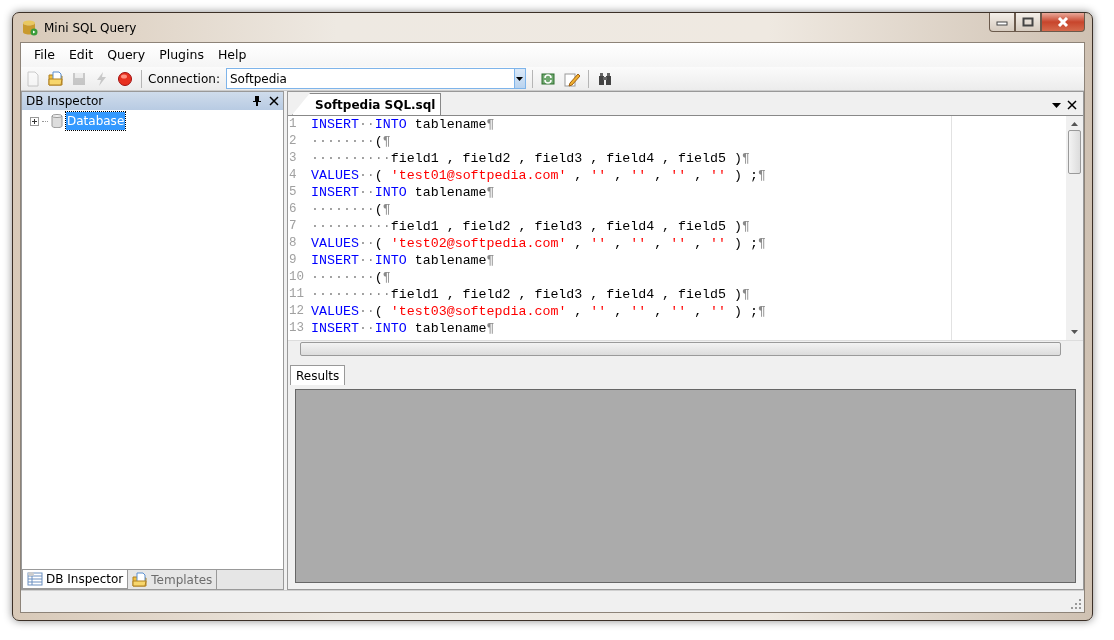 The width and height of the screenshot is (1114, 640). Describe the element at coordinates (520, 78) in the screenshot. I see `dropdown-arrow-icon` at that location.